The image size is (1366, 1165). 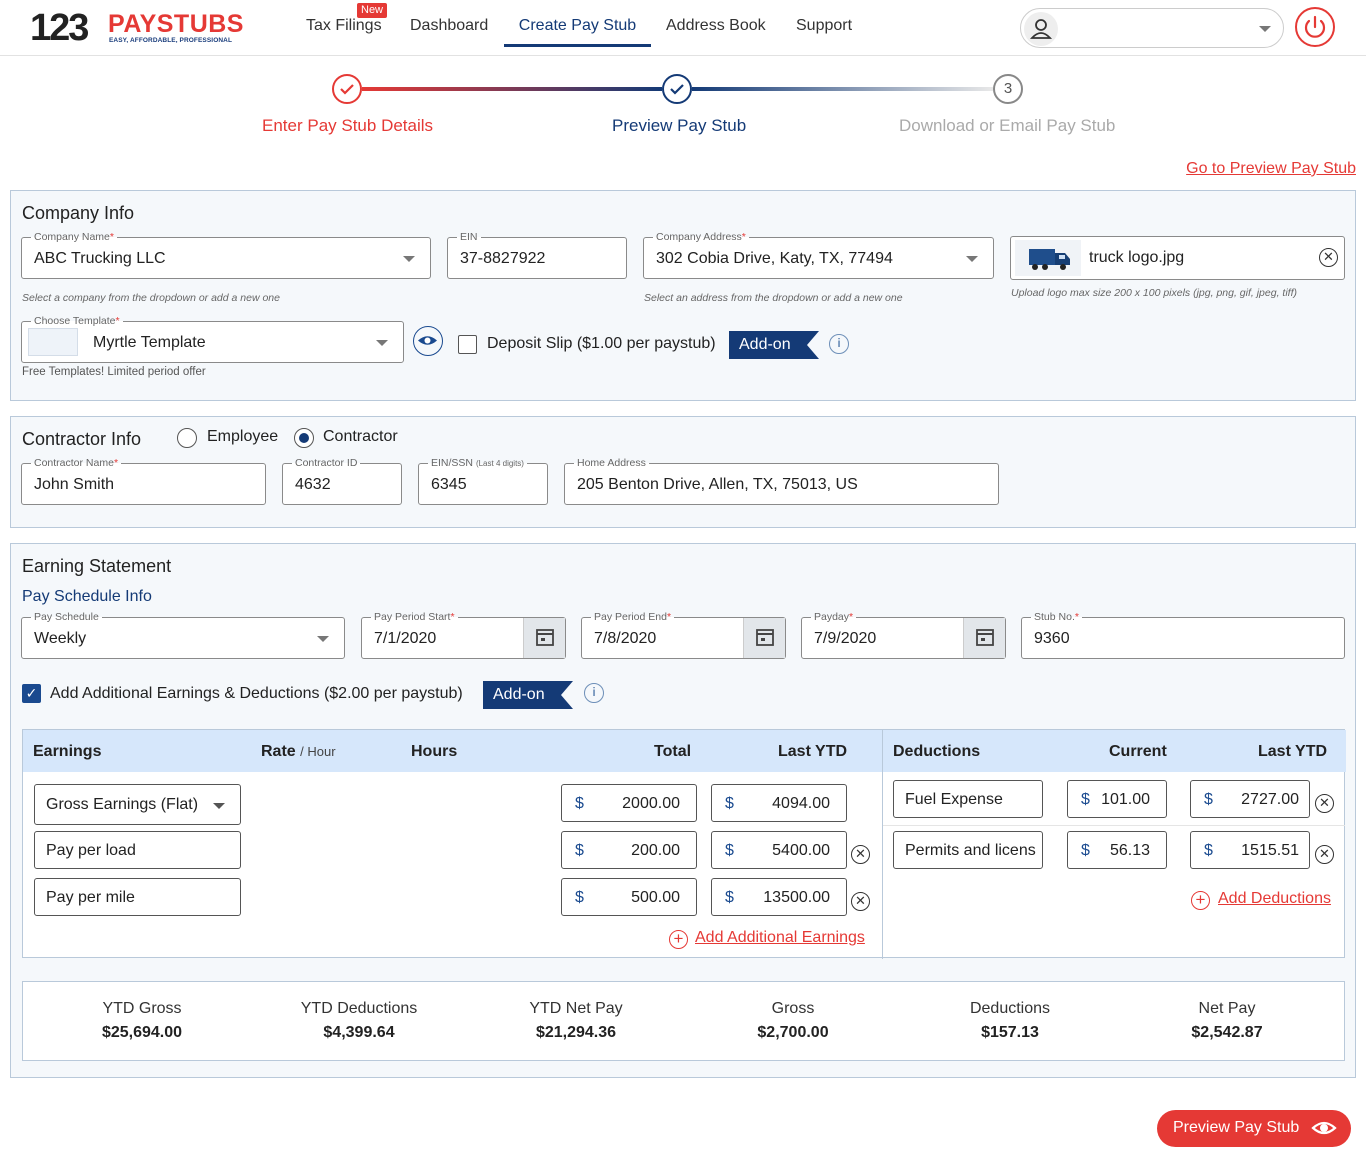 What do you see at coordinates (1274, 899) in the screenshot?
I see `add-deductions-link: Add Deductions` at bounding box center [1274, 899].